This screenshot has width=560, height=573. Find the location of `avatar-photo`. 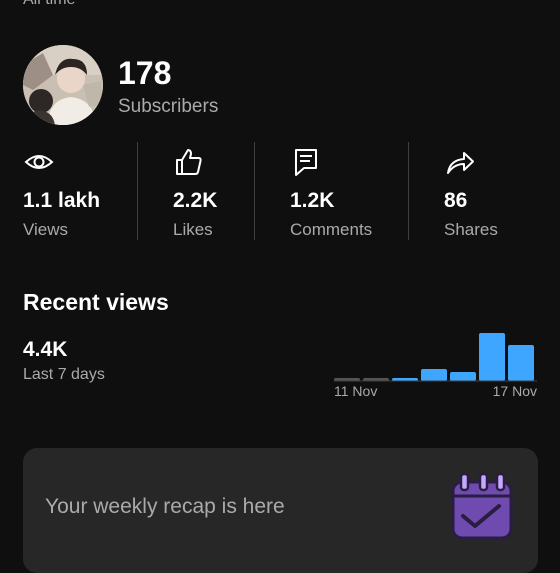

avatar-photo is located at coordinates (63, 85).